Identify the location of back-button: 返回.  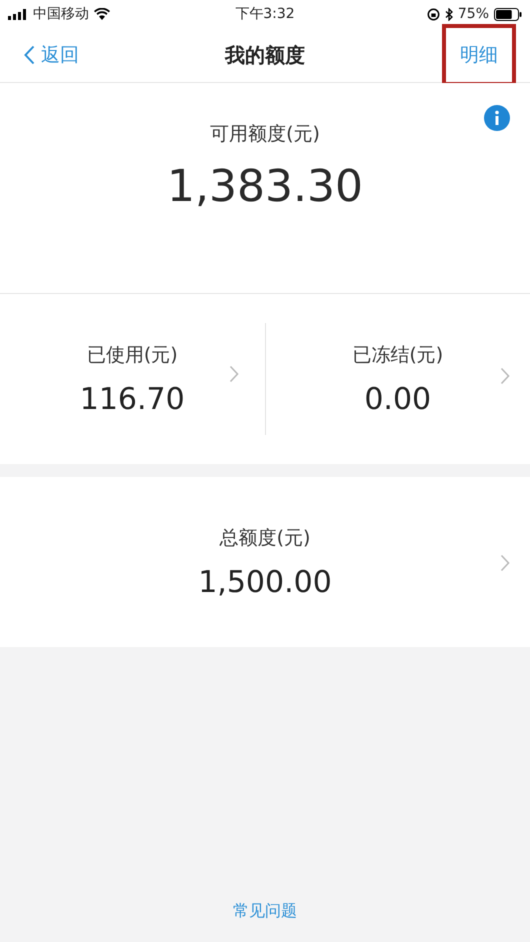
(51, 55).